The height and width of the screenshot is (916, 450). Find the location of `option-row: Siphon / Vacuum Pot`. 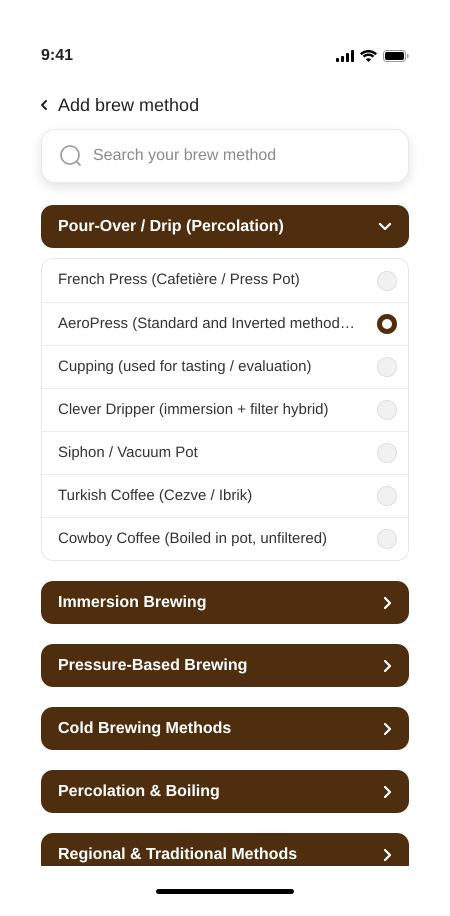

option-row: Siphon / Vacuum Pot is located at coordinates (225, 452).